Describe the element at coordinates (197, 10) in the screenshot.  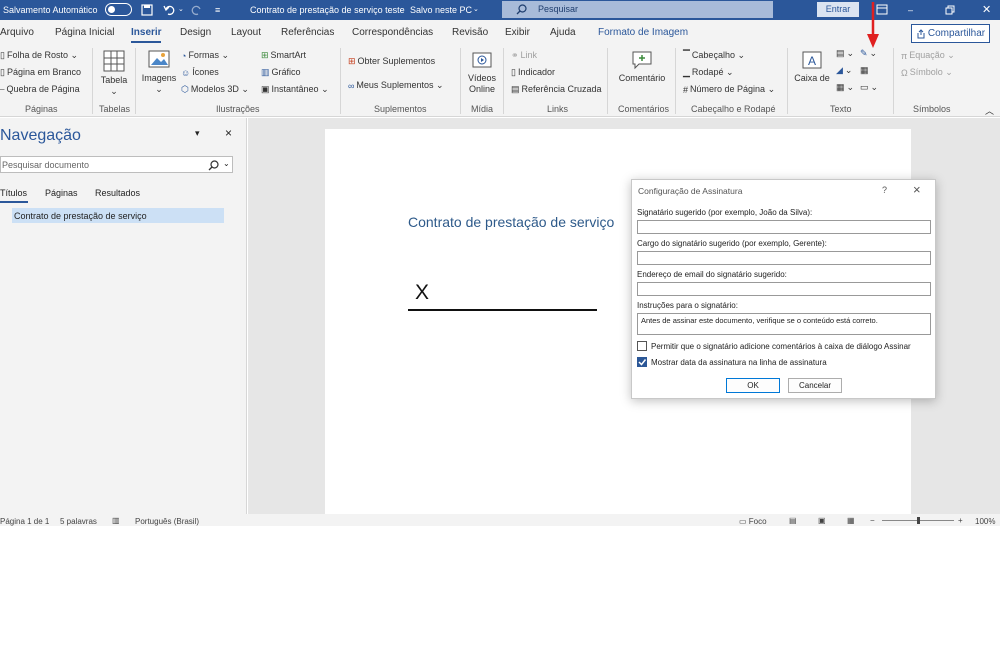
I see `redo-icon` at that location.